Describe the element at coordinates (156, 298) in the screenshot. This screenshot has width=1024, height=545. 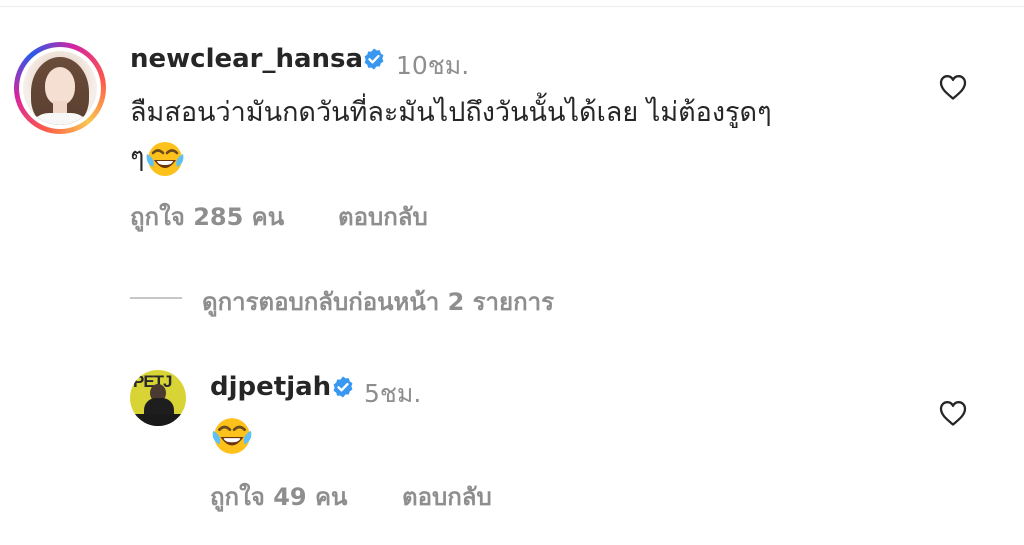
I see `replies-divider-line` at that location.